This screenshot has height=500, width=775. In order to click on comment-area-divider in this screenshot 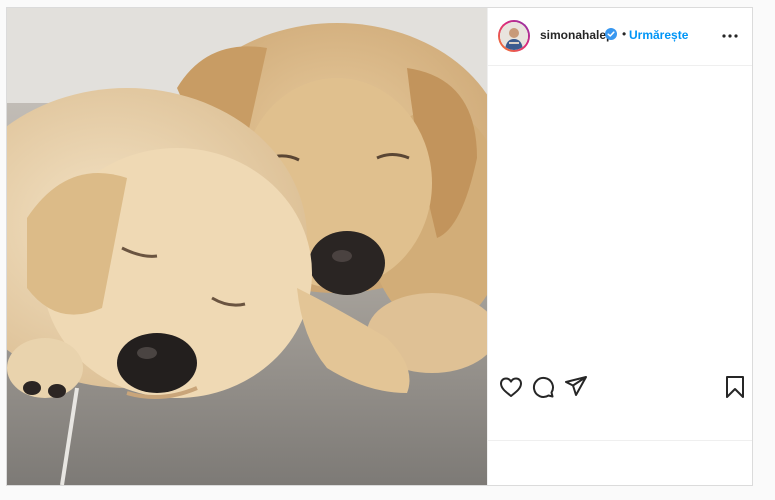, I will do `click(620, 440)`.